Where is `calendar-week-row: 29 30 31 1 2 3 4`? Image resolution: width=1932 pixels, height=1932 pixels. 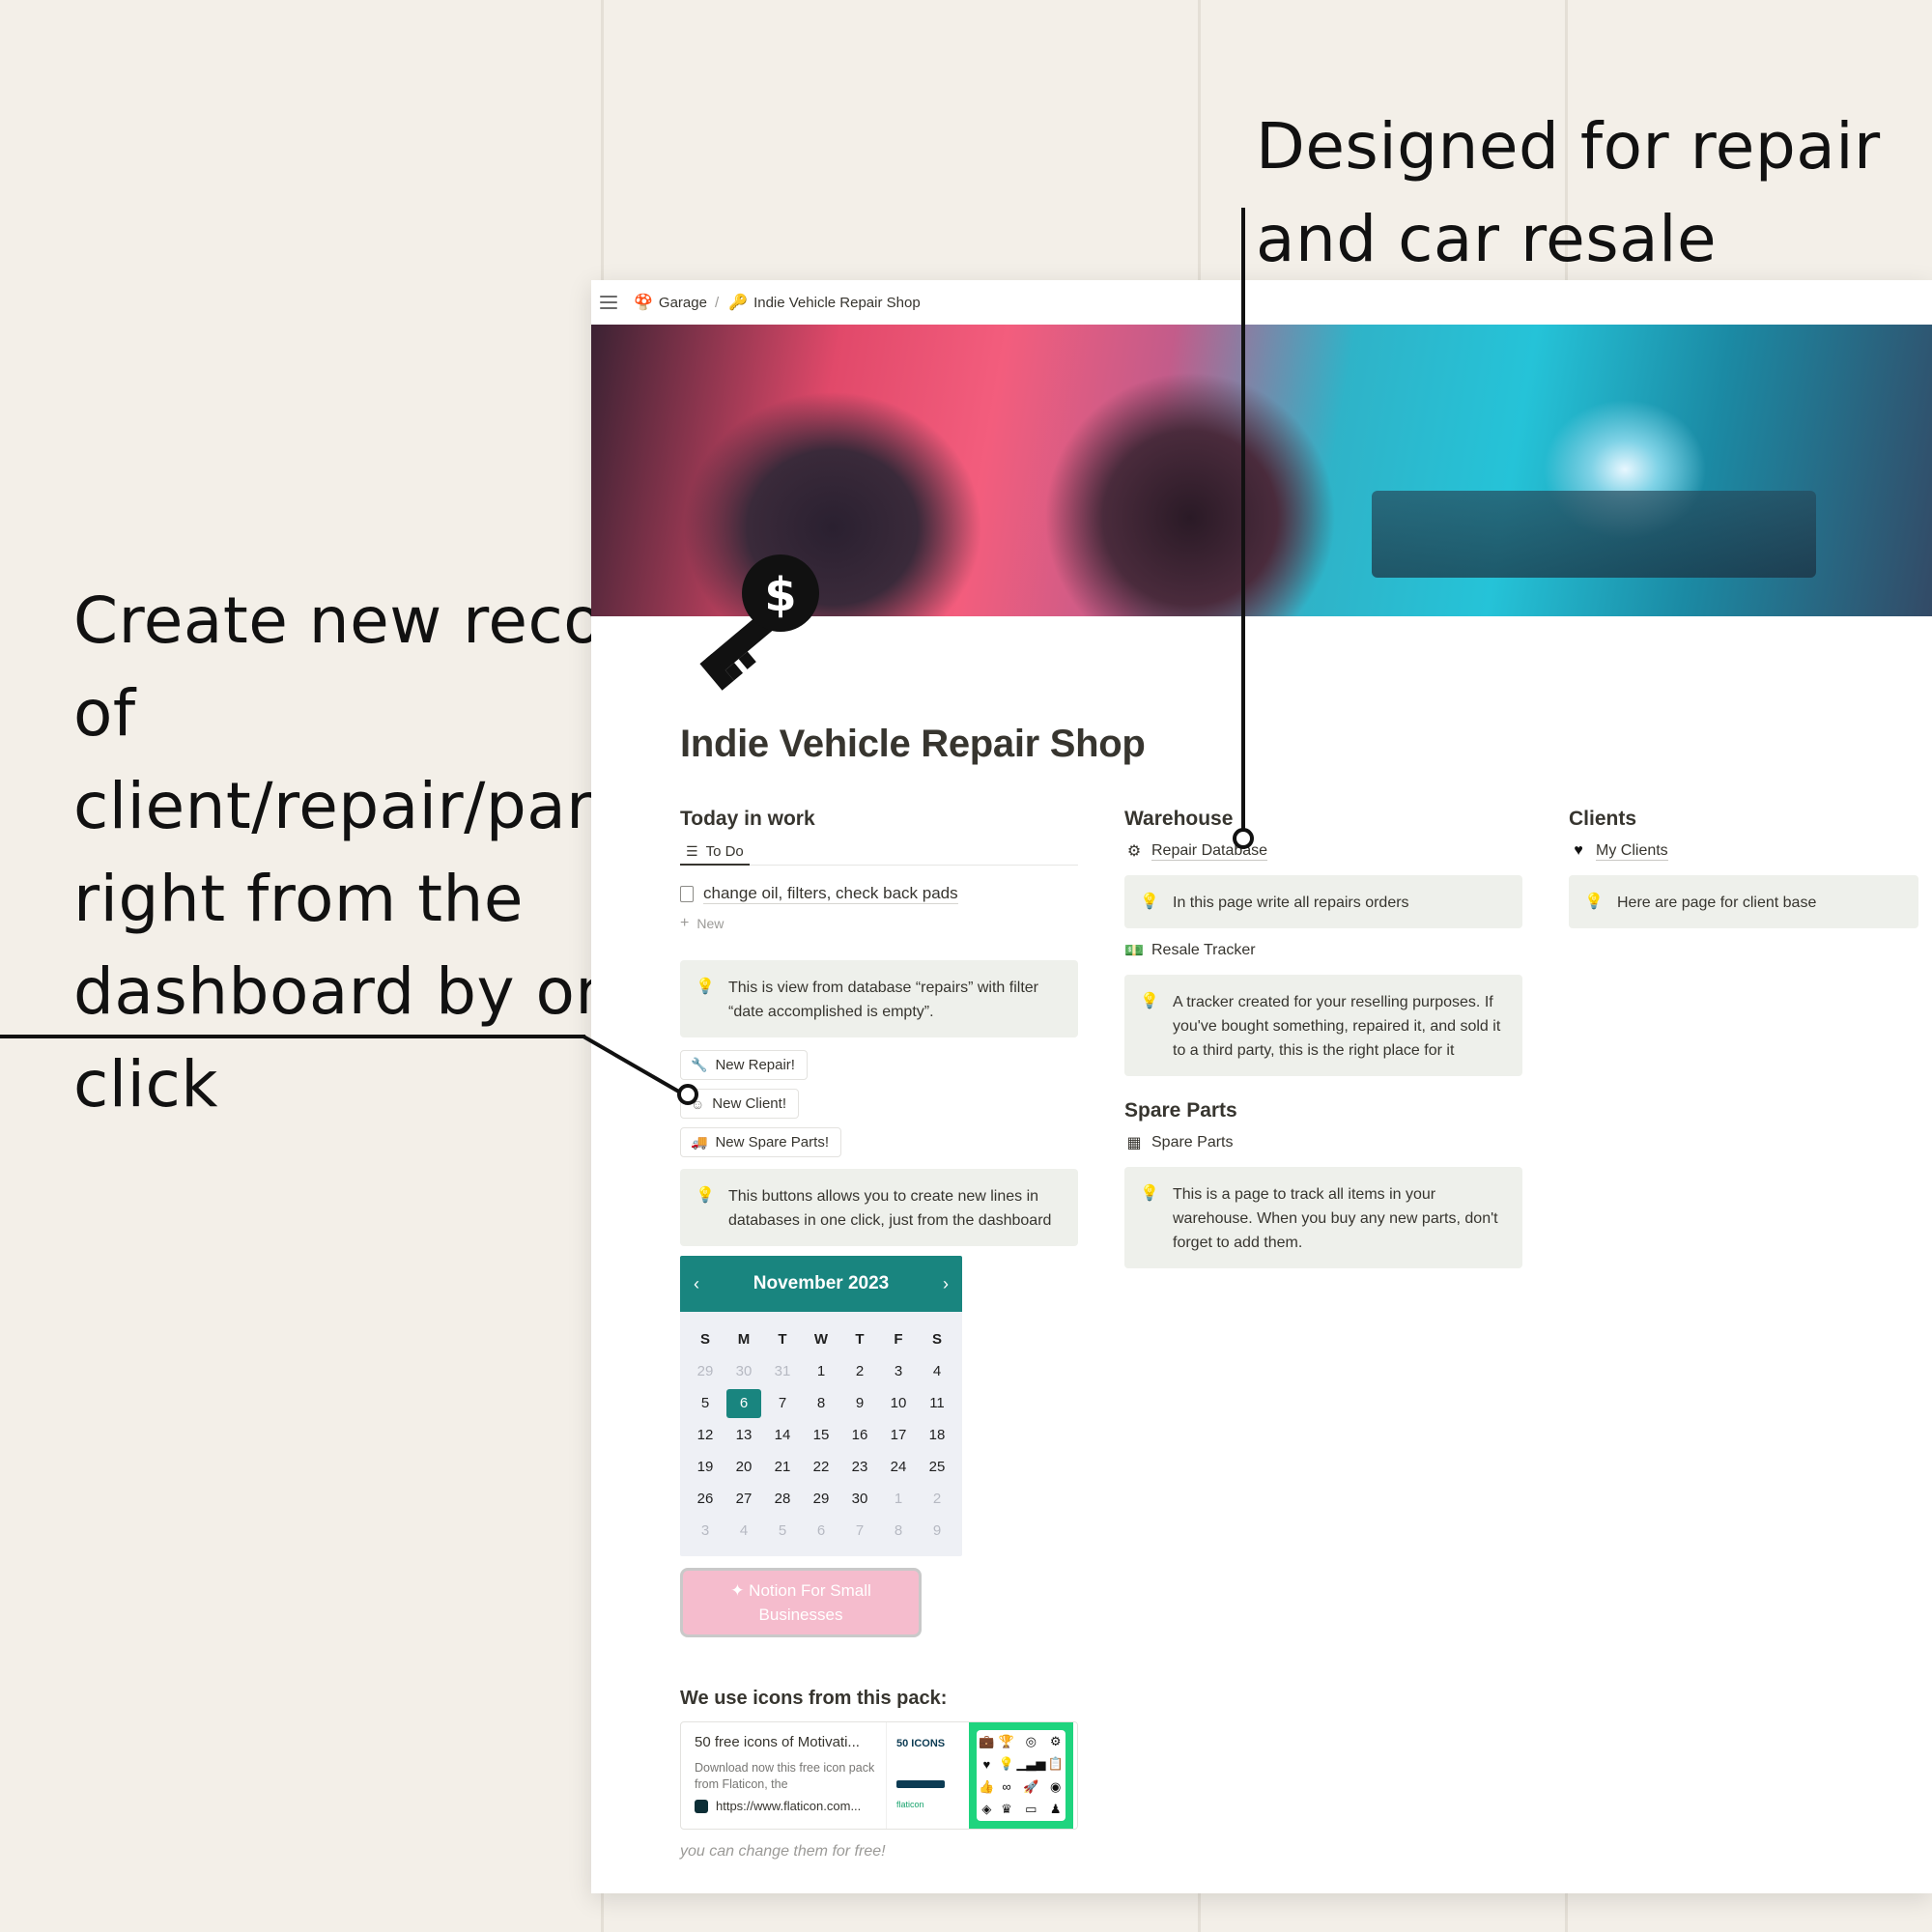 calendar-week-row: 29 30 31 1 2 3 4 is located at coordinates (821, 1371).